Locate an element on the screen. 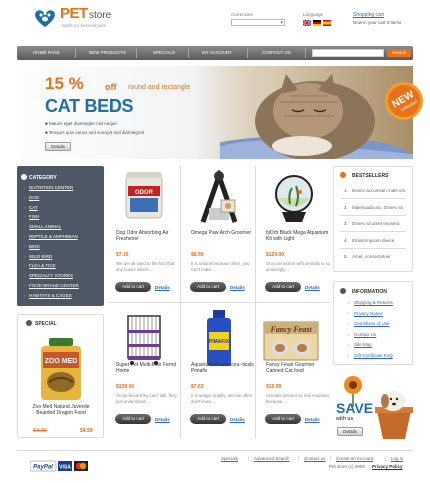 The width and height of the screenshot is (430, 483). search-button: Search is located at coordinates (399, 53).